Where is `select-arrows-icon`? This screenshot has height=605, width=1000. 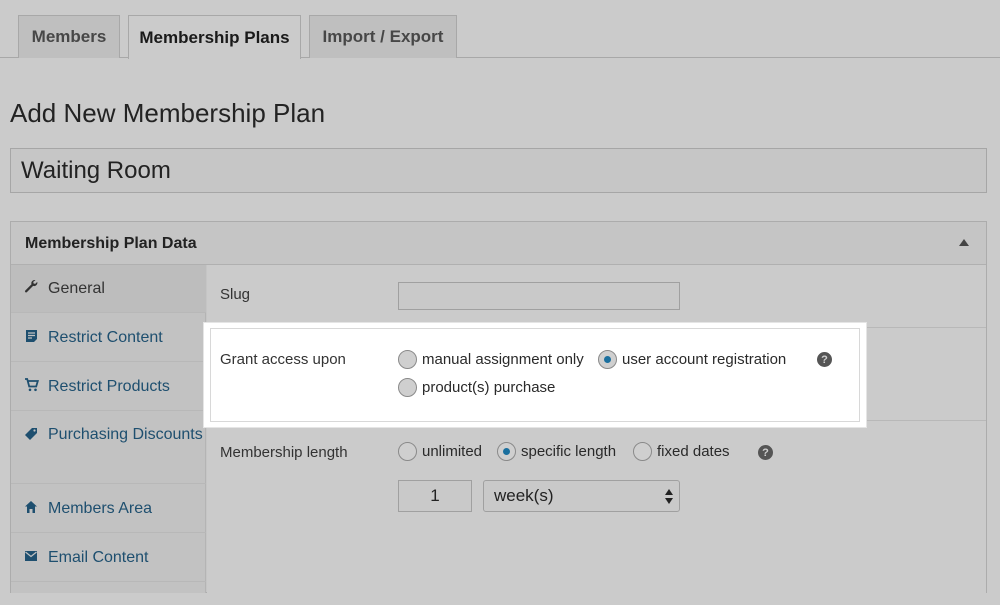
select-arrows-icon is located at coordinates (669, 496).